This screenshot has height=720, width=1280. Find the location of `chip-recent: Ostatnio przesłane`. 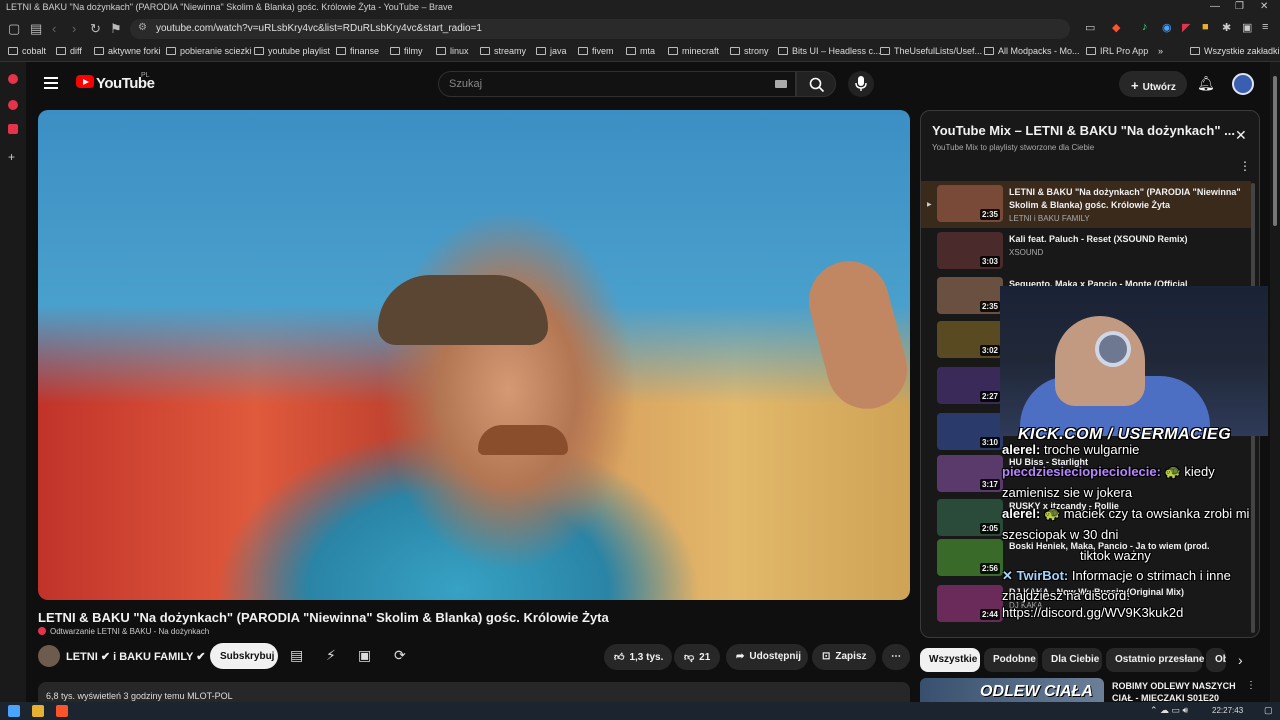

chip-recent: Ostatnio przesłane is located at coordinates (1155, 660).